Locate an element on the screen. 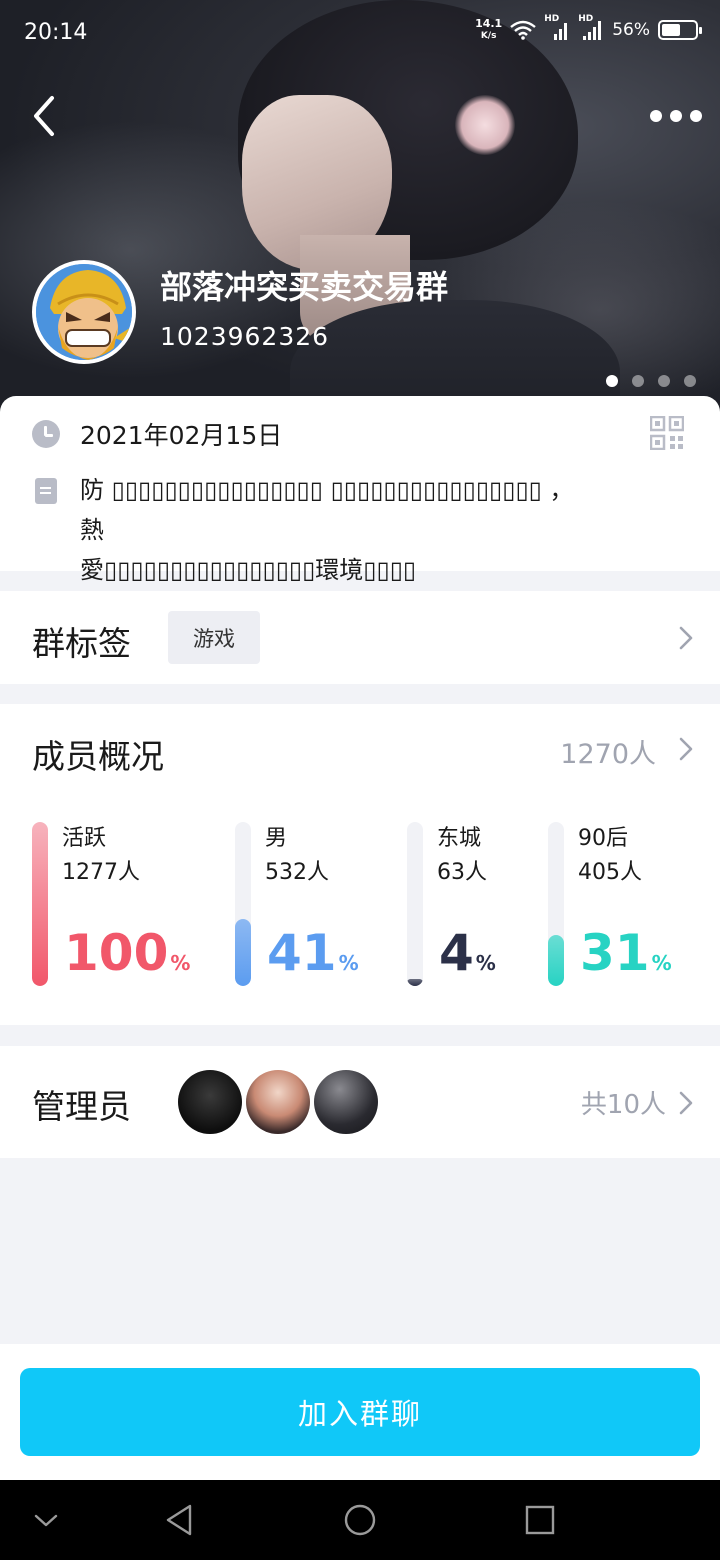 The height and width of the screenshot is (1560, 720). members-title: 成员概况 is located at coordinates (98, 756).